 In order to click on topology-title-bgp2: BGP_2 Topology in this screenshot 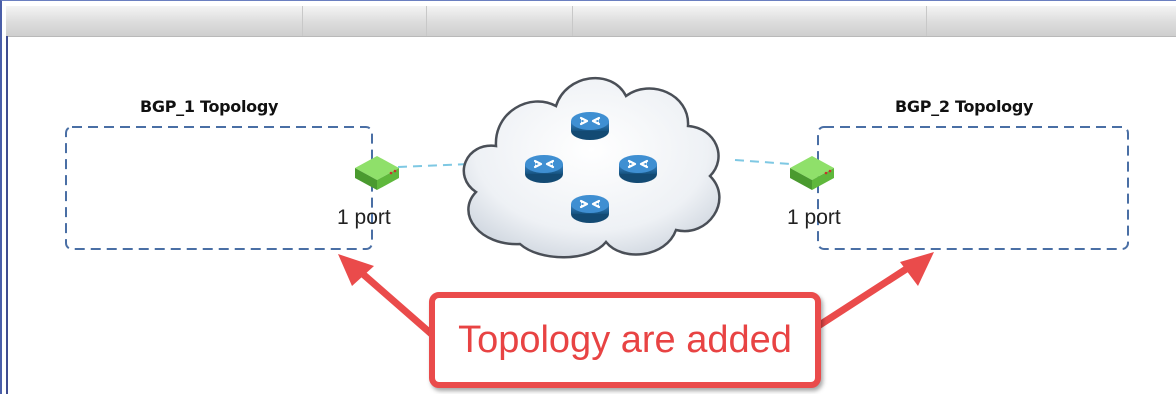, I will do `click(964, 106)`.